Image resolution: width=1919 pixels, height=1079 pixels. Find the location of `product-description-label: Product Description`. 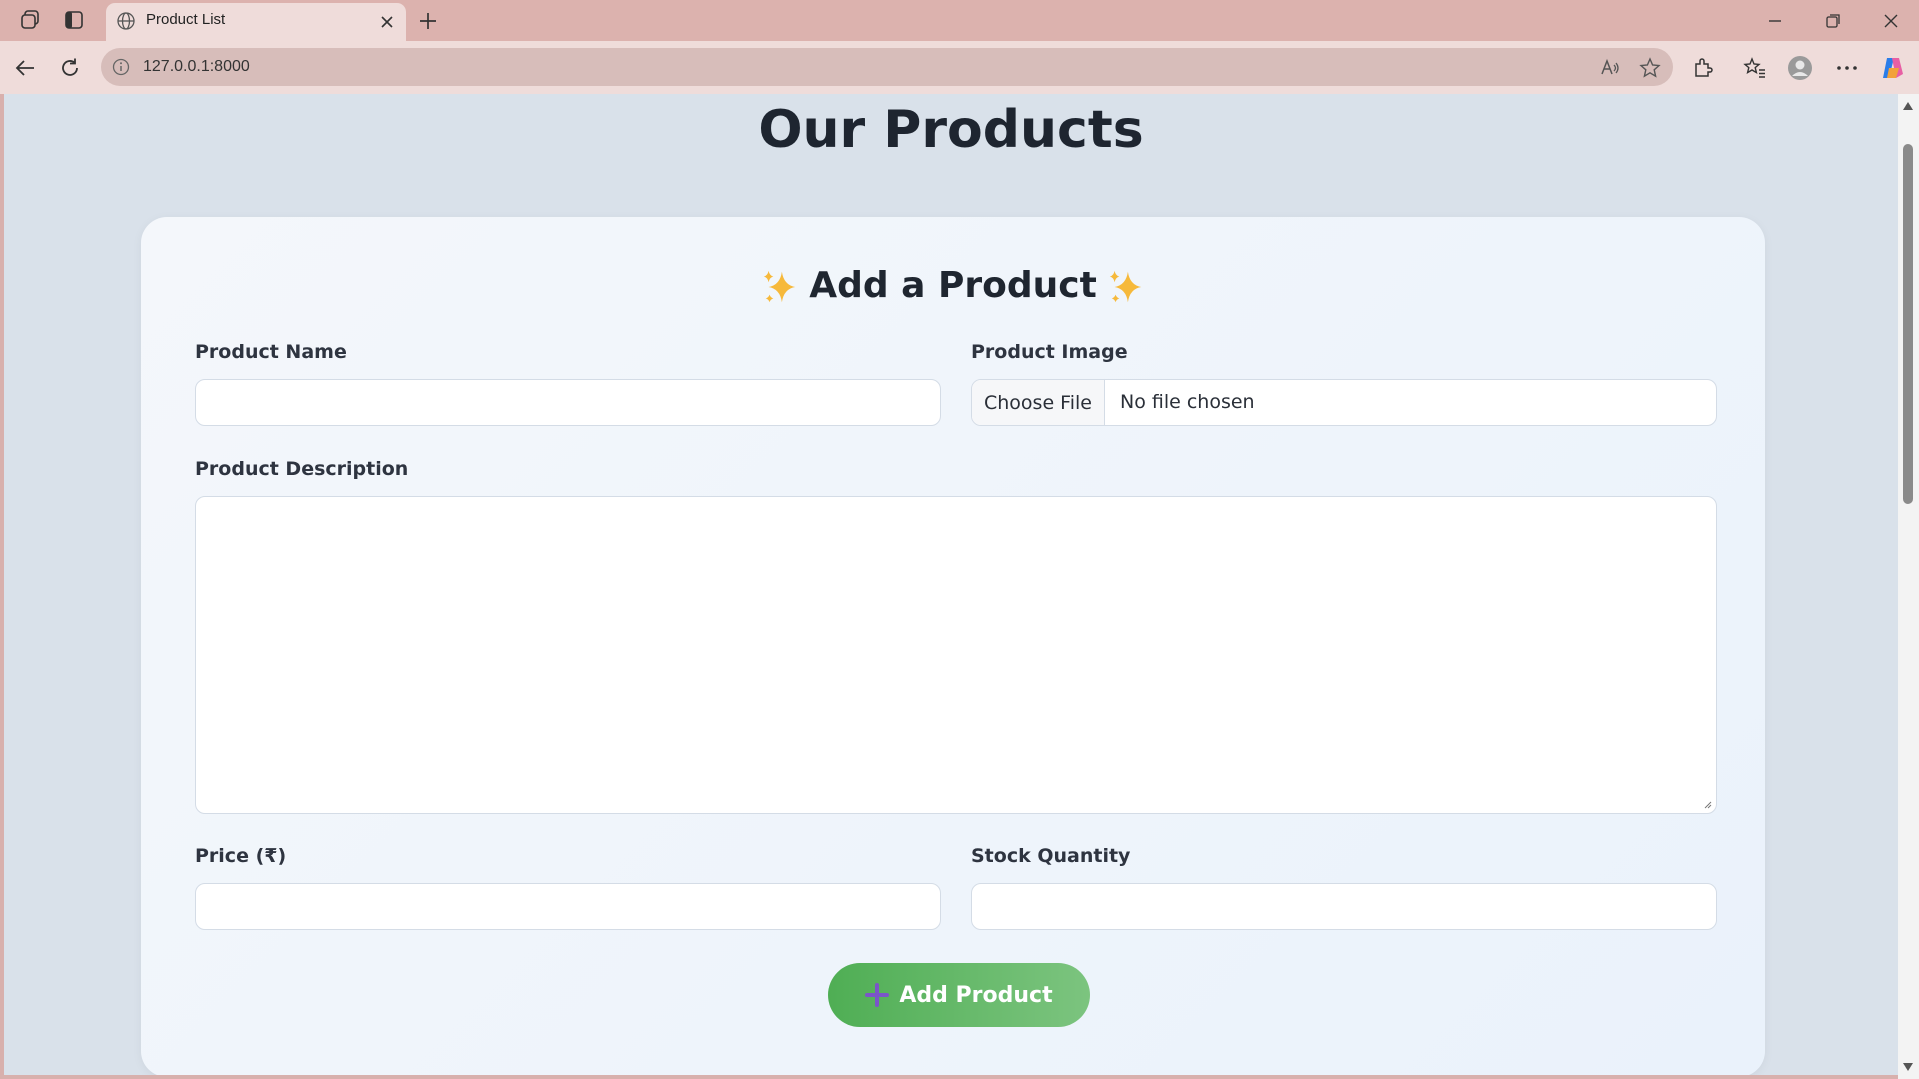

product-description-label: Product Description is located at coordinates (302, 469).